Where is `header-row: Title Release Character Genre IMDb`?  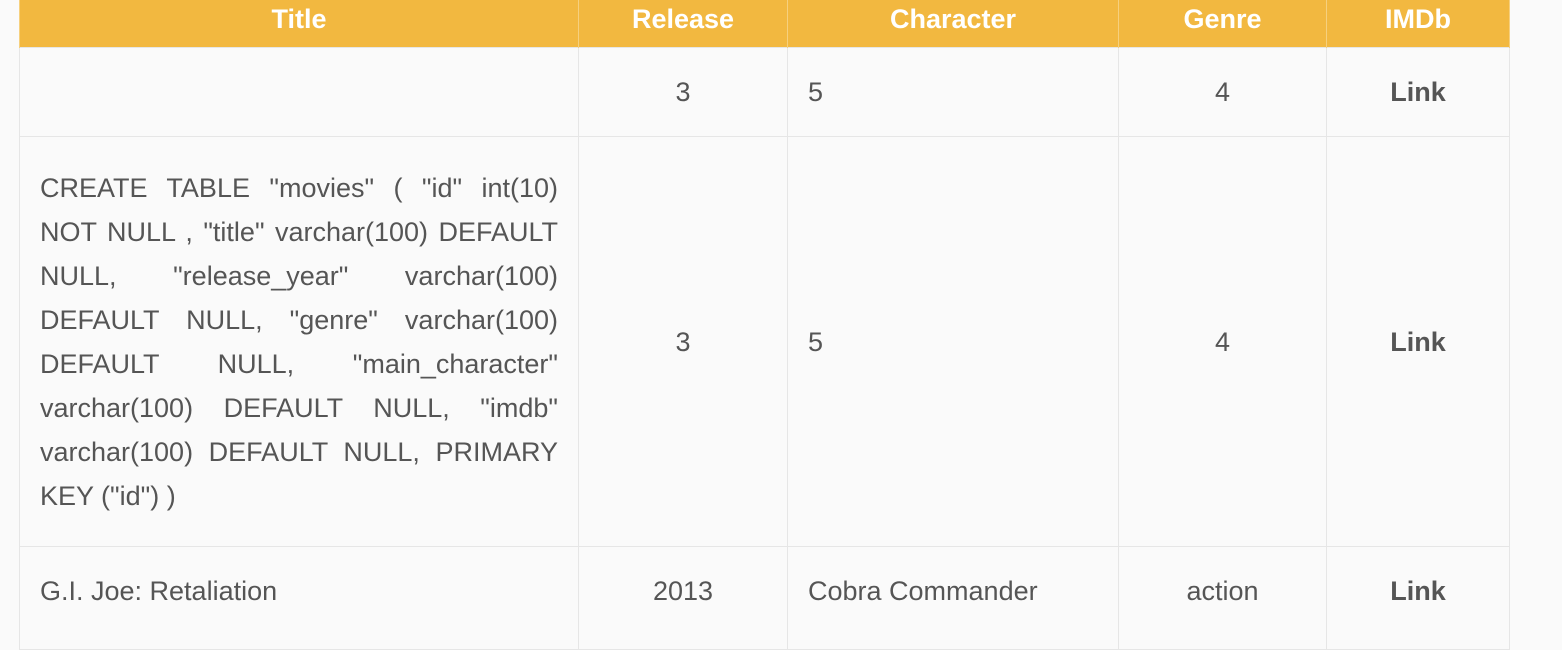
header-row: Title Release Character Genre IMDb is located at coordinates (764, 24).